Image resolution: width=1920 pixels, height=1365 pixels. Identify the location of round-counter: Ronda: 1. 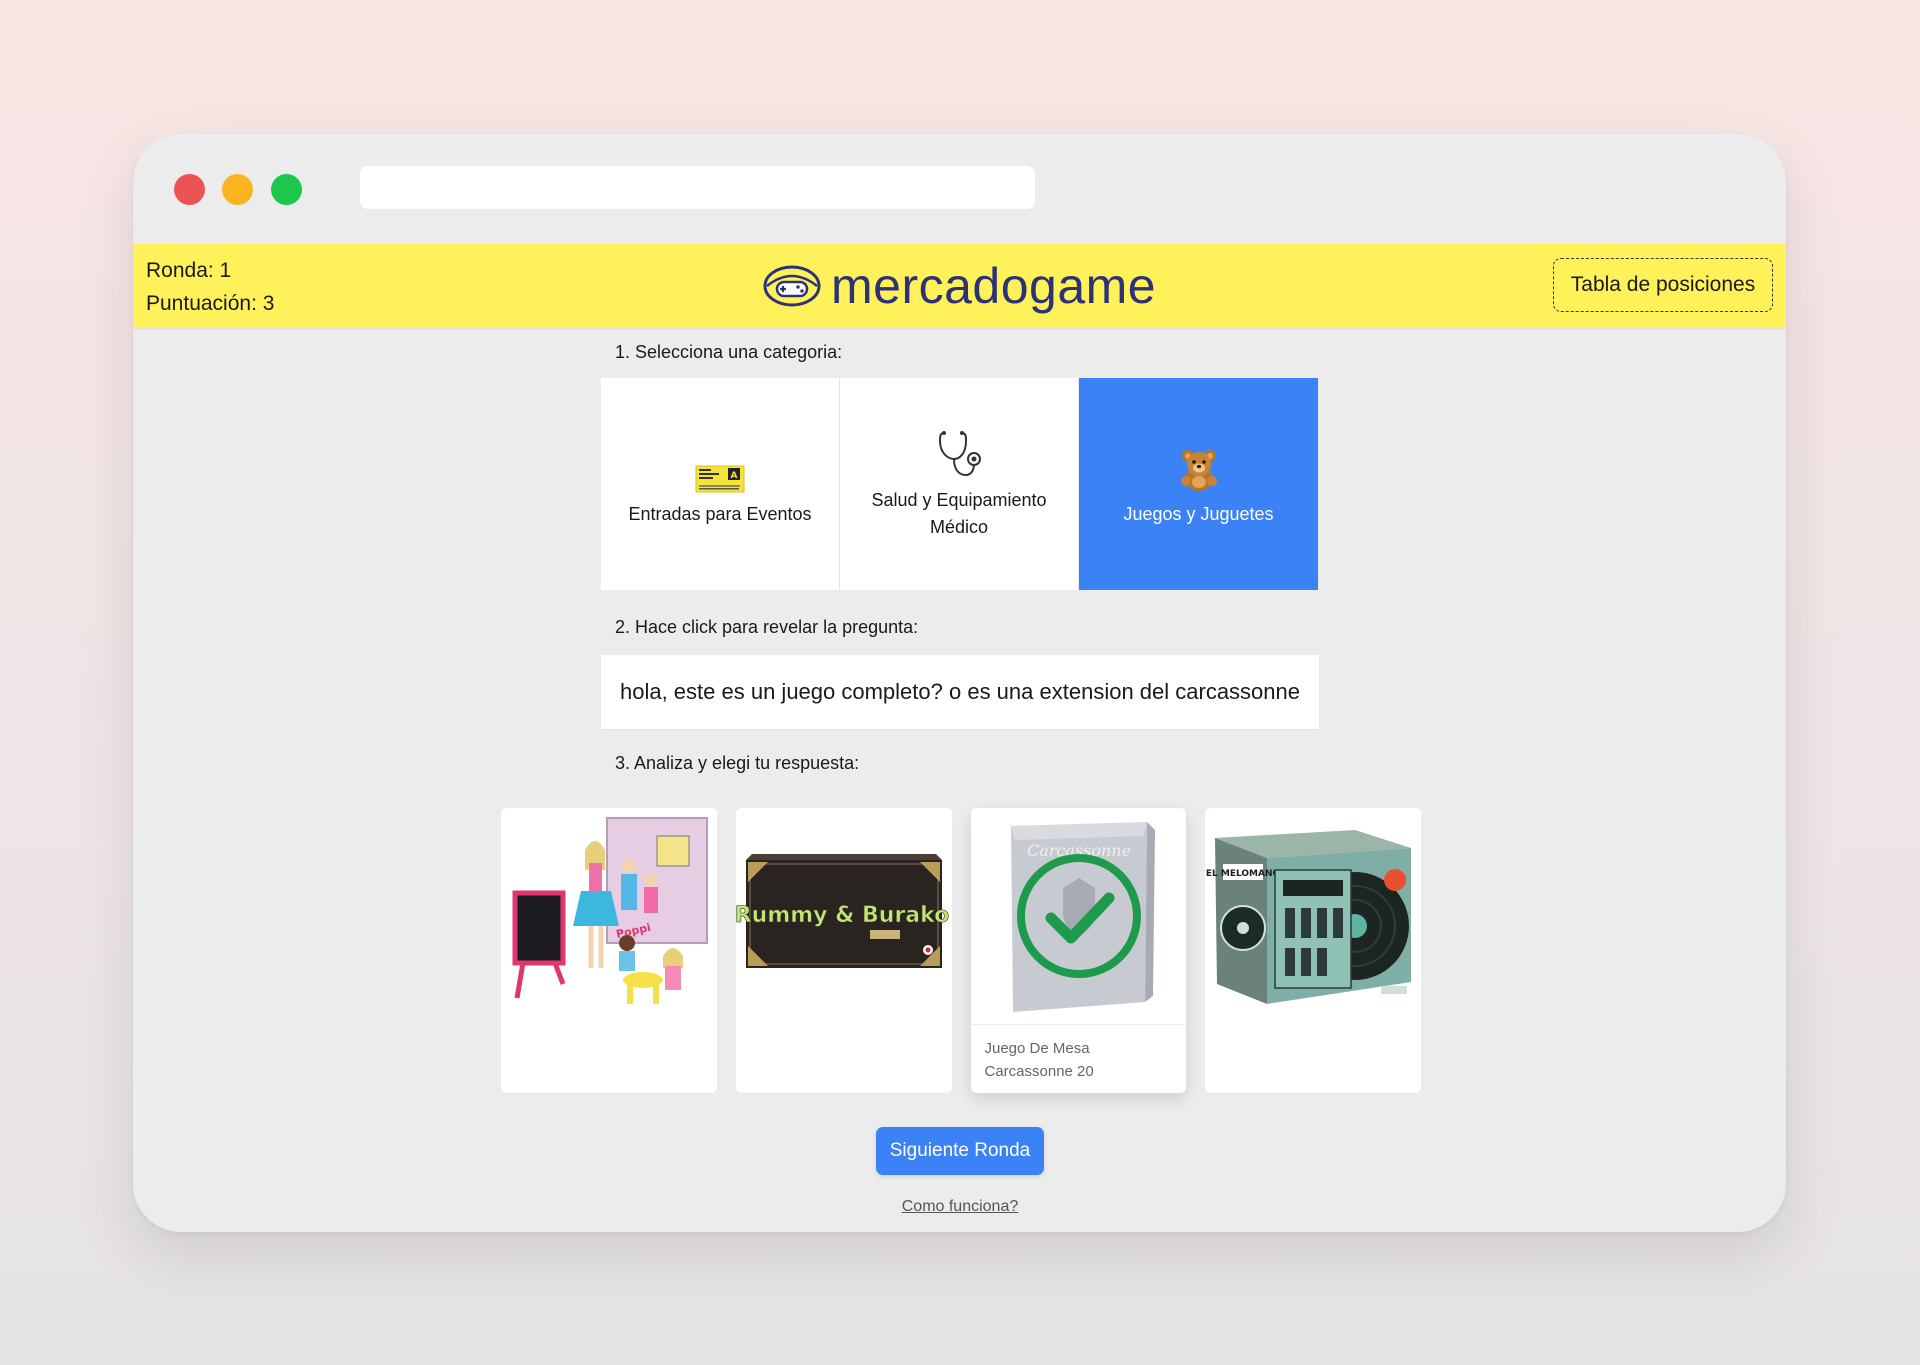
(189, 270).